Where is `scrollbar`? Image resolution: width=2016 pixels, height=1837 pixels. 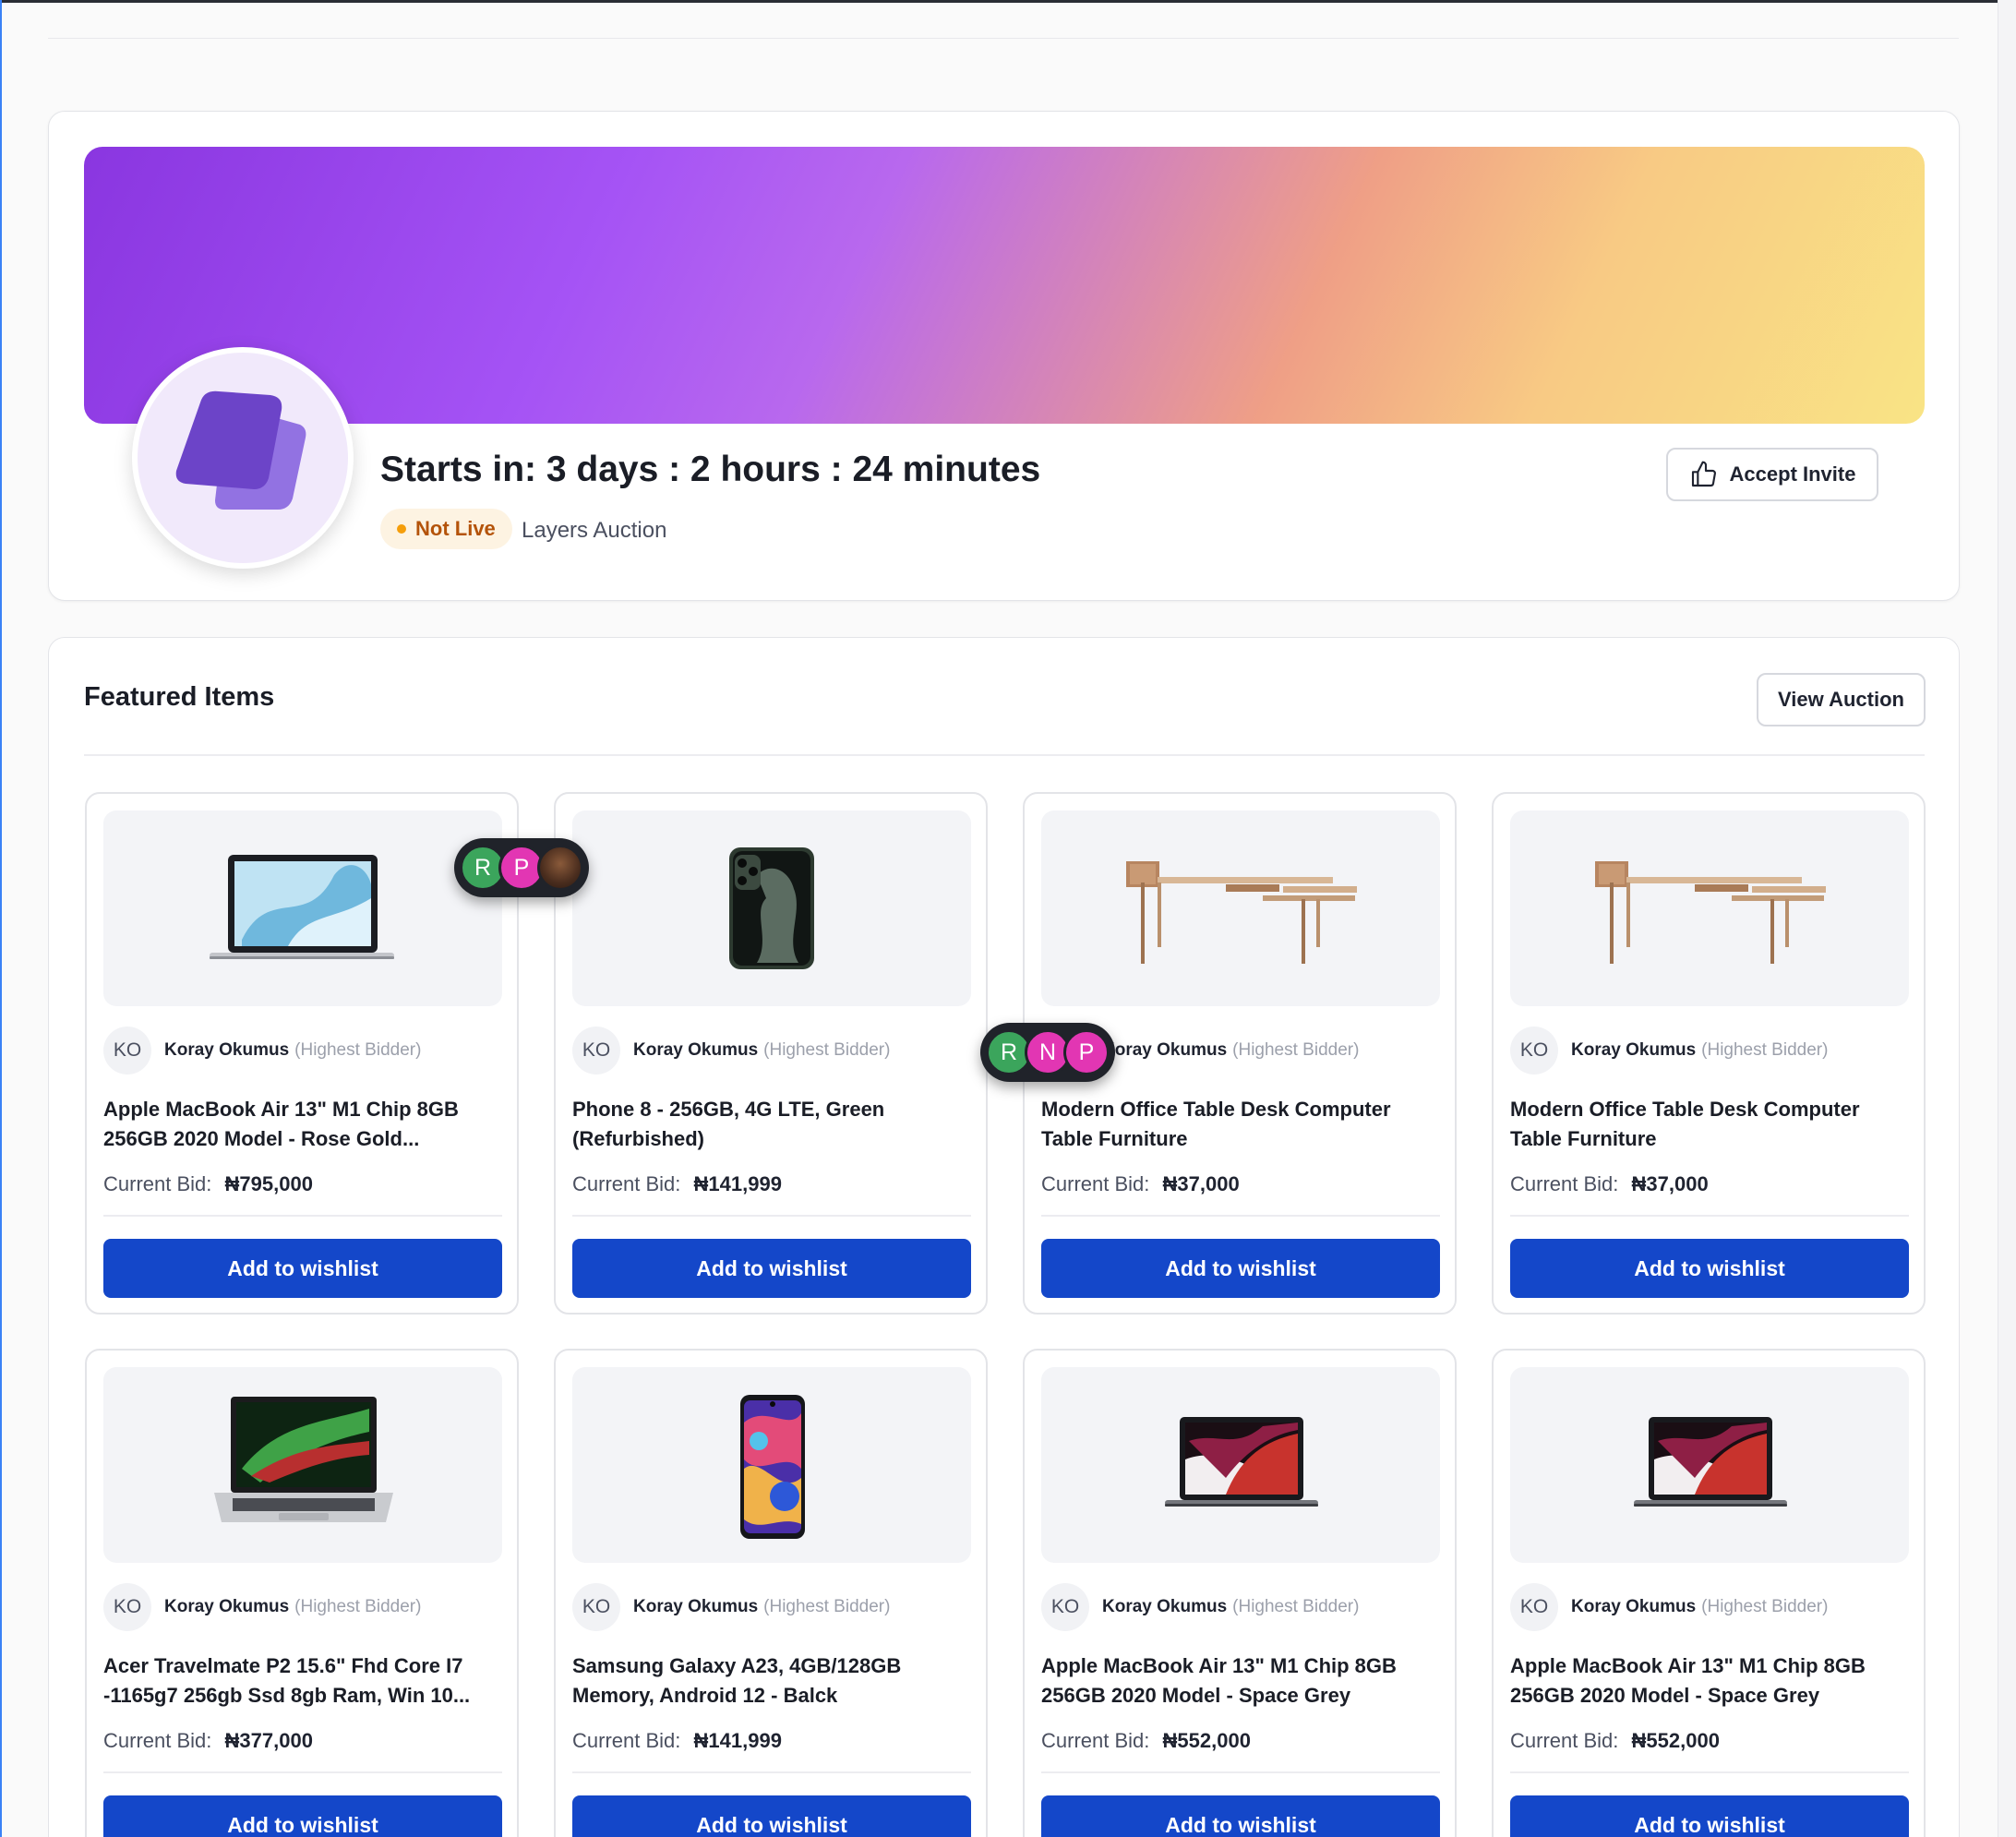 scrollbar is located at coordinates (2007, 918).